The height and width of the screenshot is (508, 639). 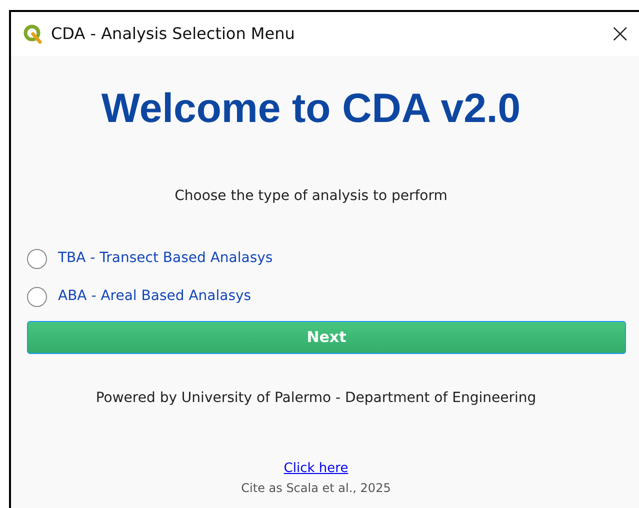 I want to click on credit-text: Powered by University of Palermo - Department of Engineering, so click(x=316, y=398).